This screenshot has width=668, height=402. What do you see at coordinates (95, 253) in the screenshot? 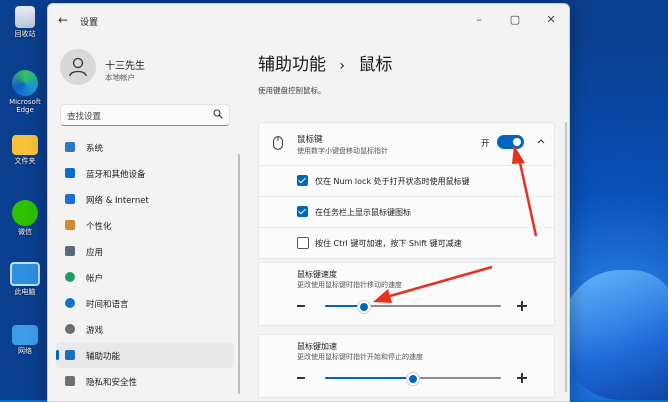
I see `sidebar-item-label: 应用` at bounding box center [95, 253].